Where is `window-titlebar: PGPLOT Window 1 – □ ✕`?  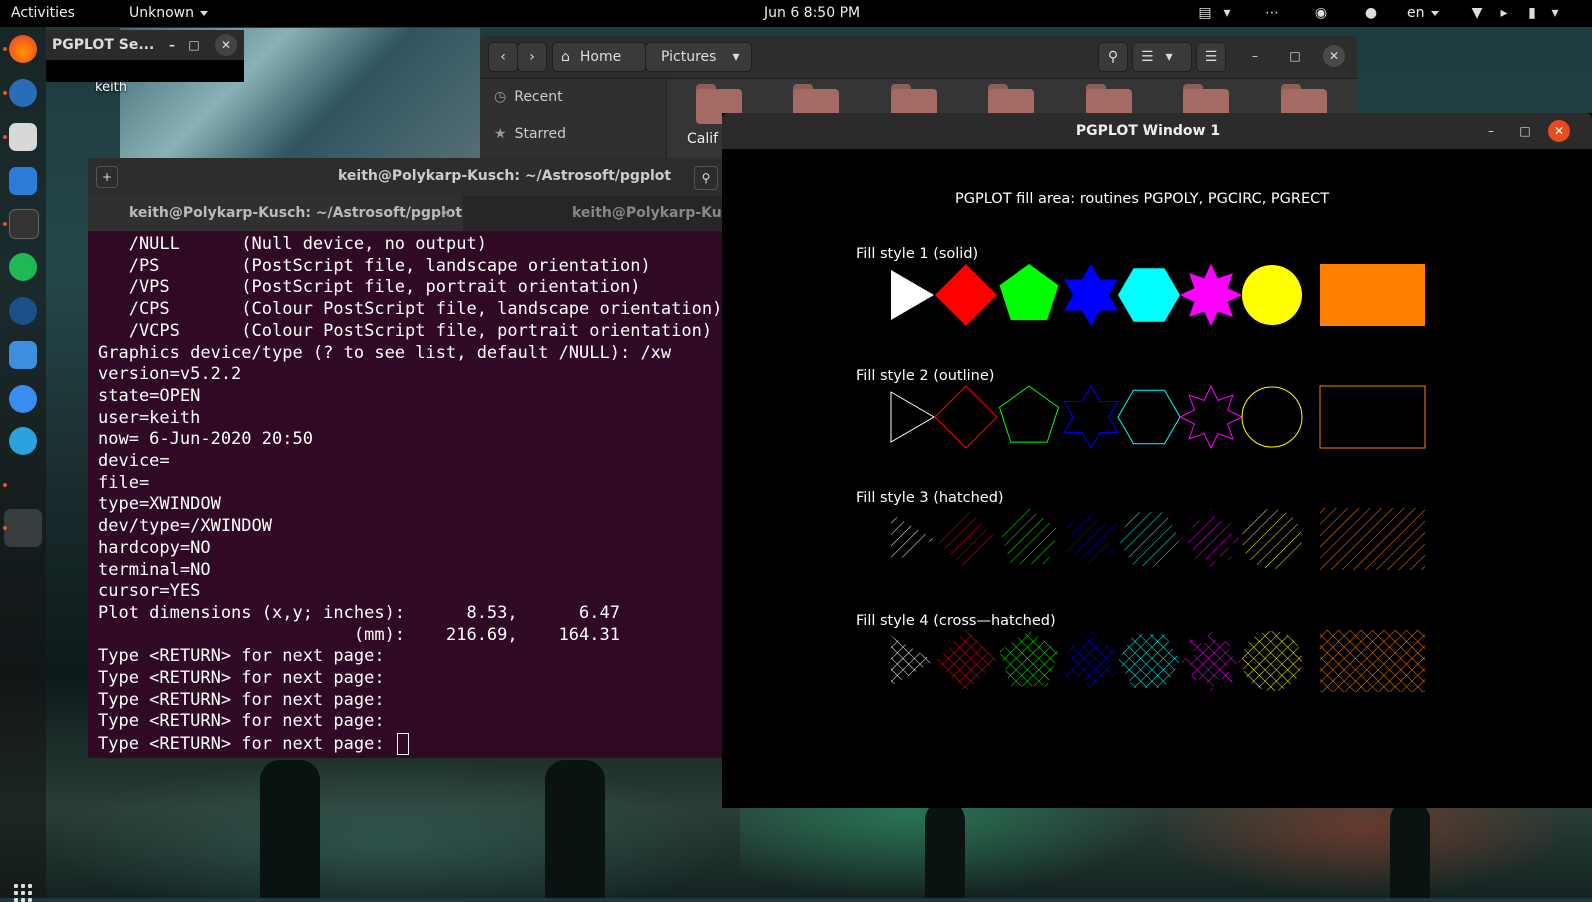 window-titlebar: PGPLOT Window 1 – □ ✕ is located at coordinates (1157, 131).